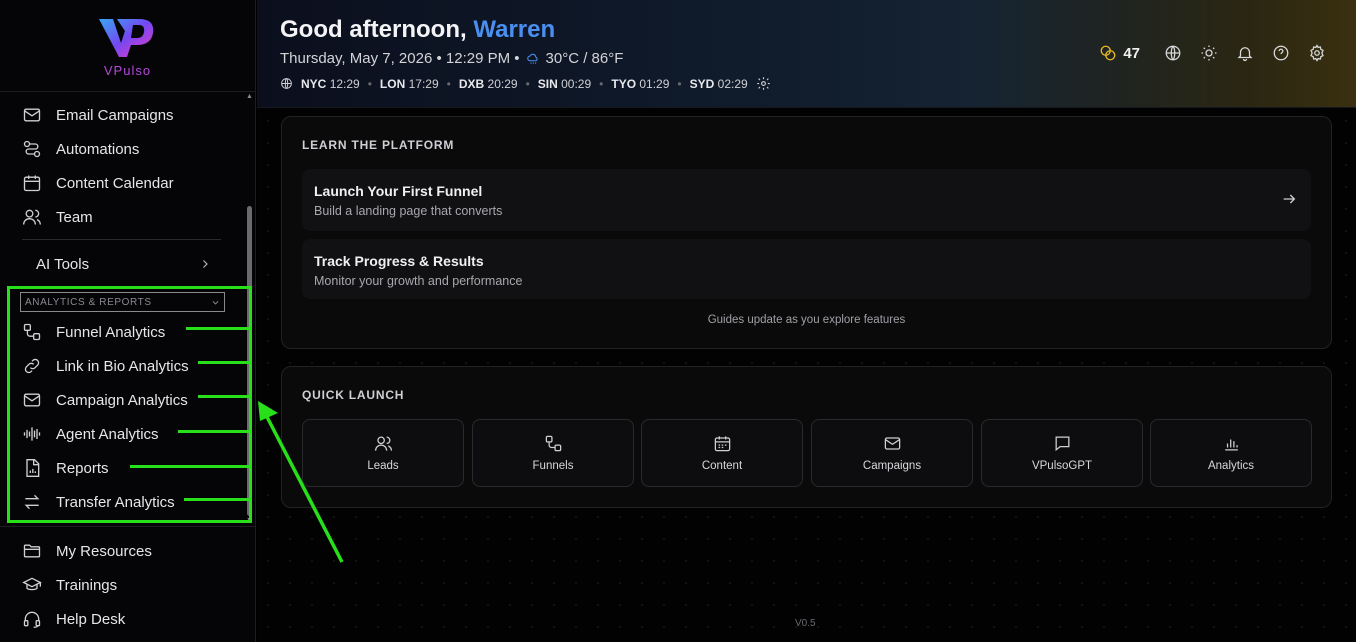  I want to click on sidebar-item-team: Team, so click(57, 217).